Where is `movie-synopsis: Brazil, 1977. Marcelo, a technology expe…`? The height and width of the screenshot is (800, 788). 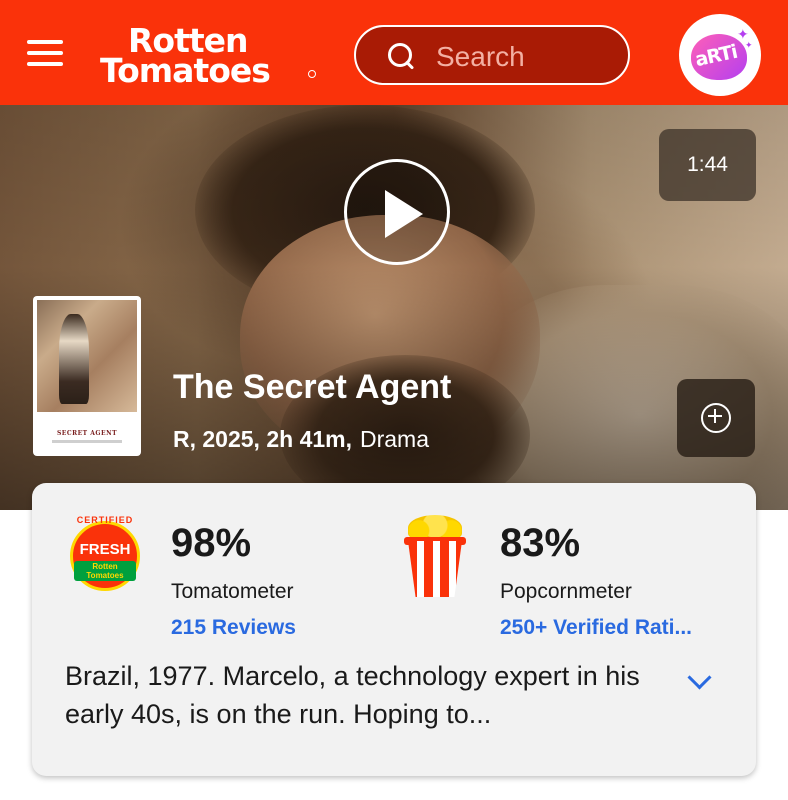 movie-synopsis: Brazil, 1977. Marcelo, a technology expe… is located at coordinates (352, 695).